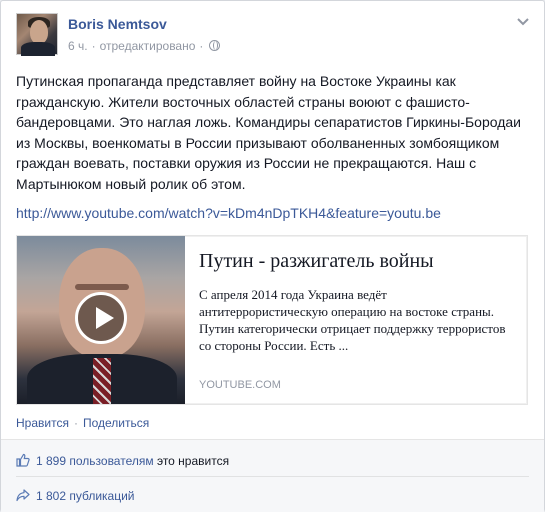  What do you see at coordinates (117, 24) in the screenshot?
I see `author-name: Boris Nemtsov` at bounding box center [117, 24].